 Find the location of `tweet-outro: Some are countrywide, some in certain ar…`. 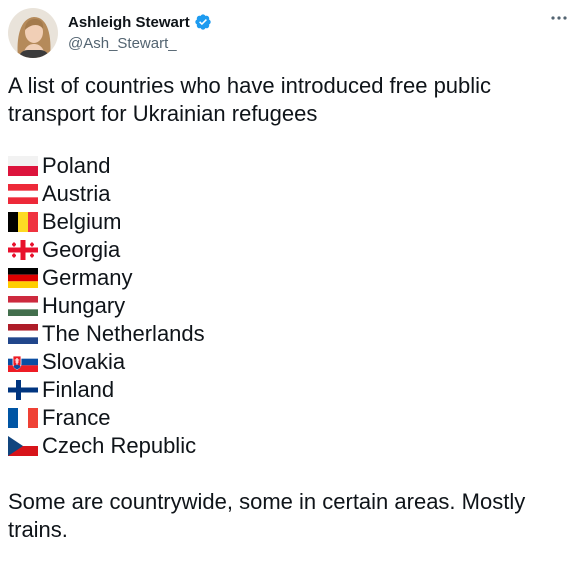

tweet-outro: Some are countrywide, some in certain ar… is located at coordinates (267, 515).